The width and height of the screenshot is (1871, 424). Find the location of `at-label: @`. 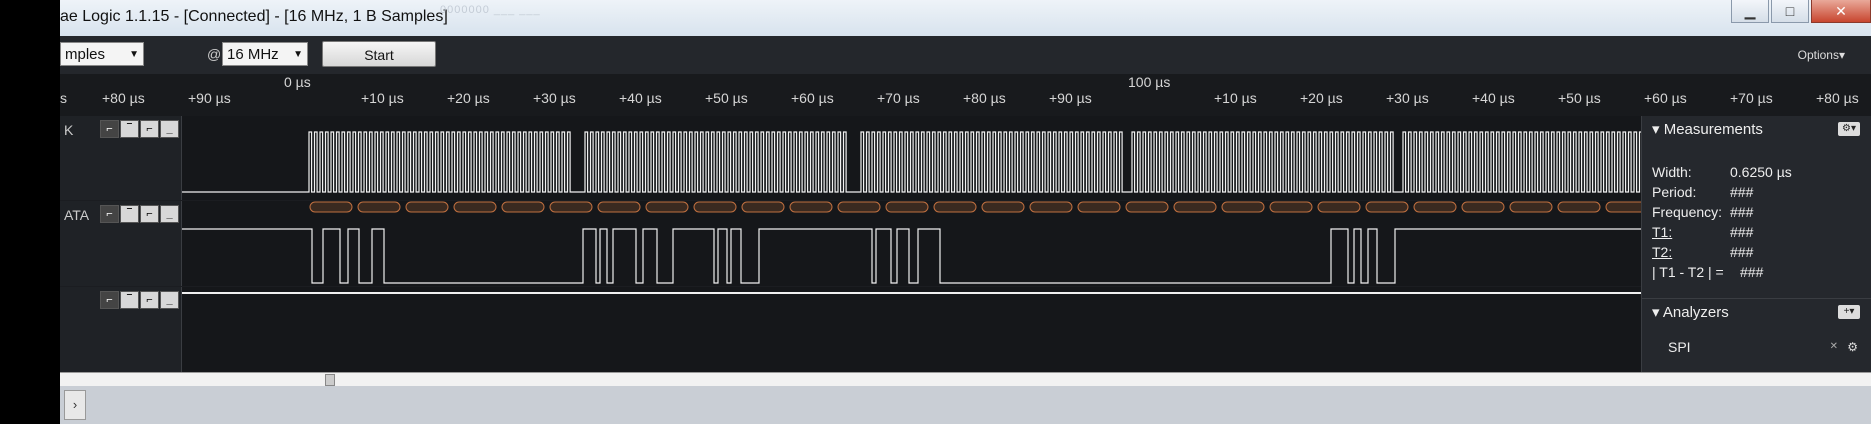

at-label: @ is located at coordinates (214, 54).